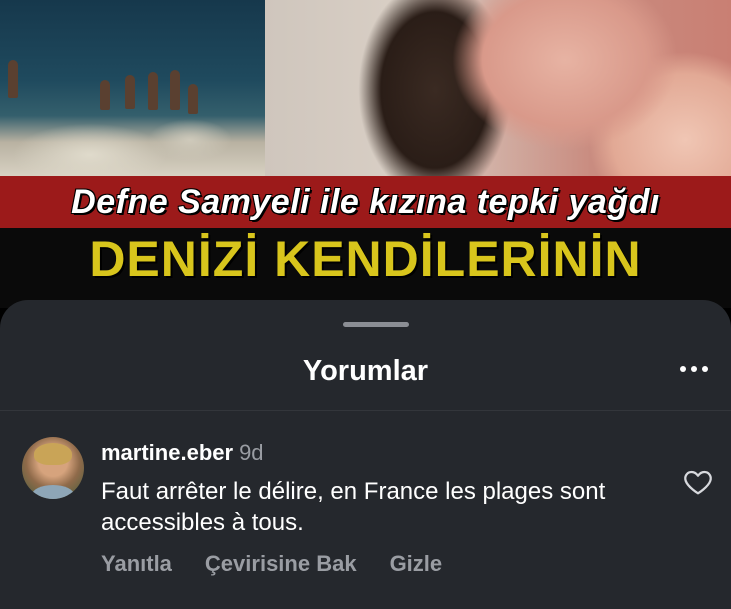 This screenshot has height=609, width=731. What do you see at coordinates (365, 371) in the screenshot?
I see `sheet-title: Yorumlar` at bounding box center [365, 371].